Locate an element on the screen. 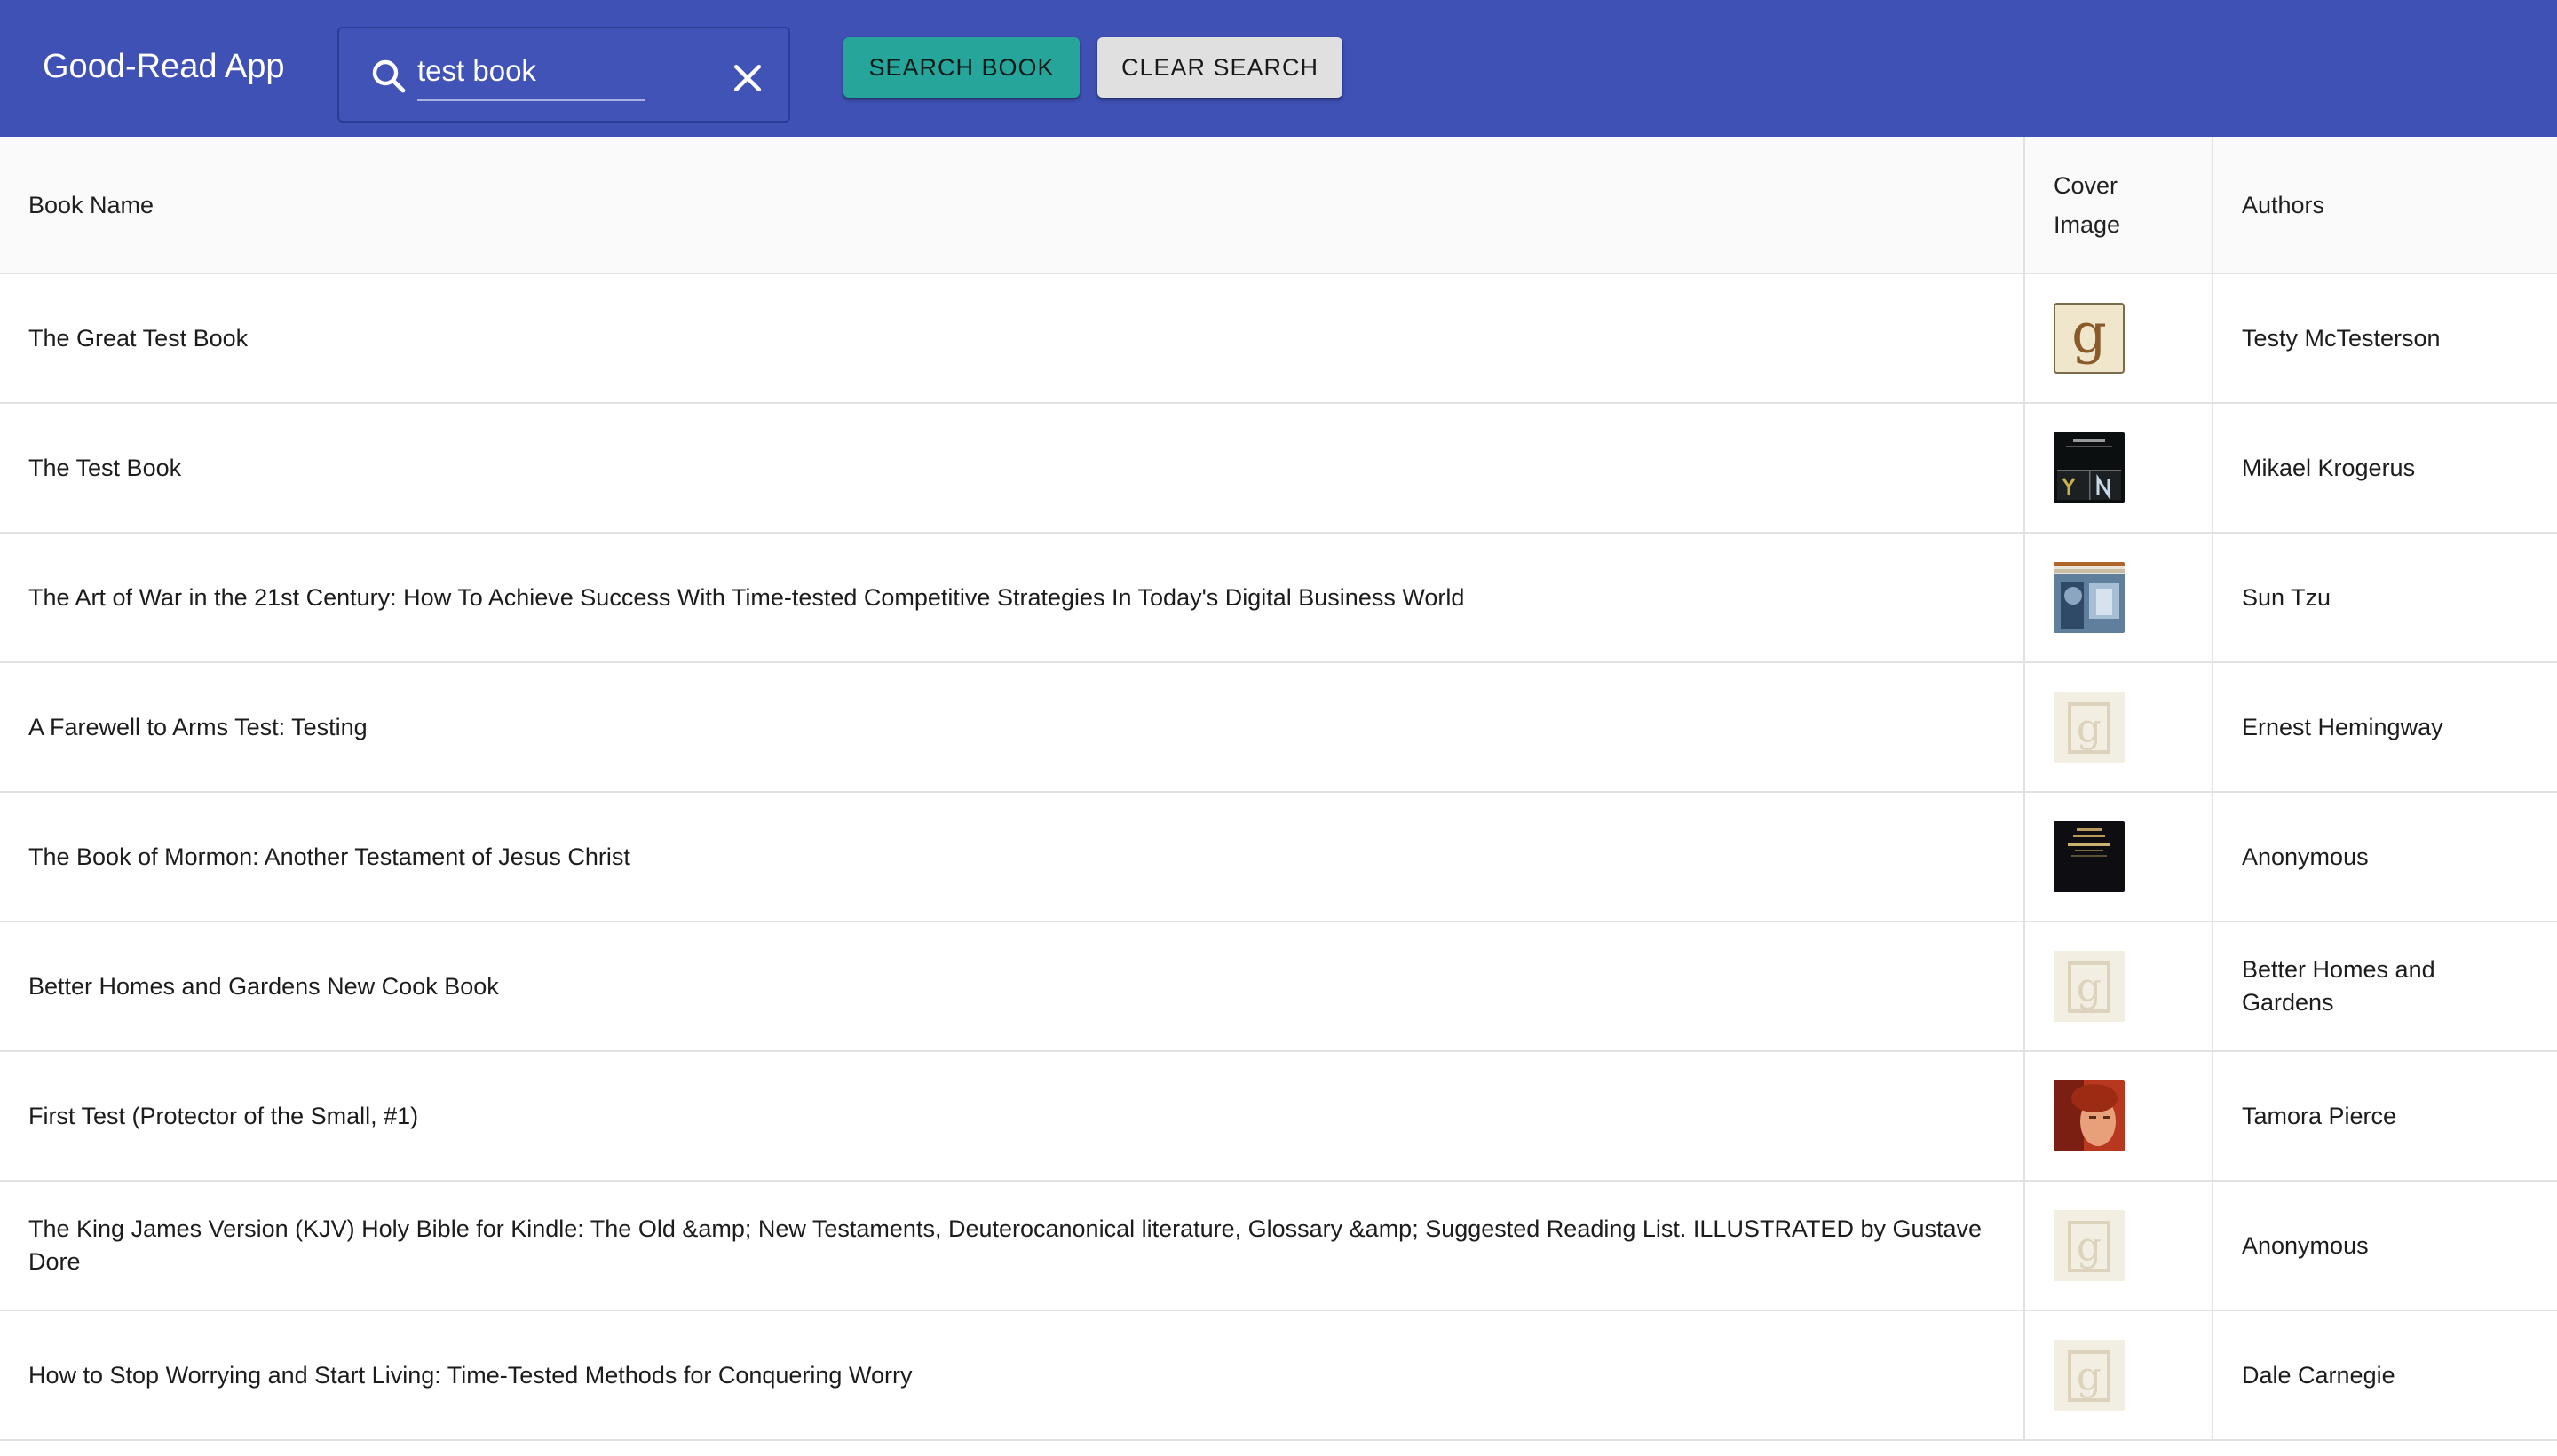  header-cover-image-label: Cover Image is located at coordinates (2087, 204).